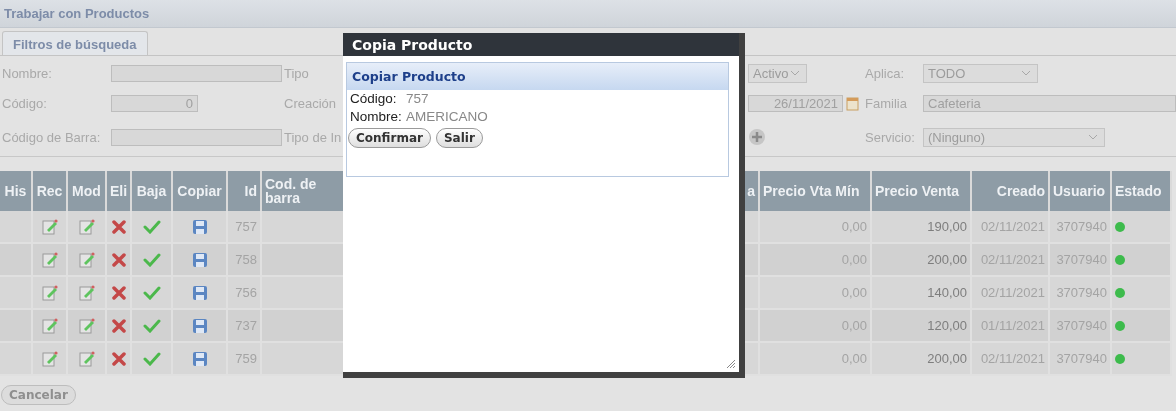 The height and width of the screenshot is (411, 1176). Describe the element at coordinates (50, 191) in the screenshot. I see `column-header: Rec` at that location.